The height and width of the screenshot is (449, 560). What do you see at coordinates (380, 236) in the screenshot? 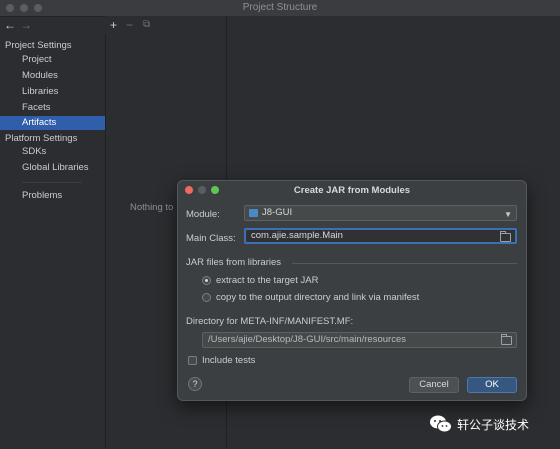
I see `main-class-field: com.ajie.sample.Main` at bounding box center [380, 236].